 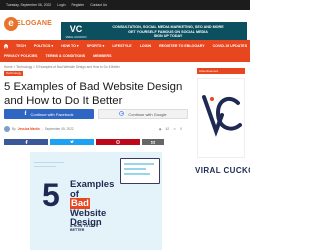 I want to click on nav-item-login: LOGIN, so click(x=145, y=46).